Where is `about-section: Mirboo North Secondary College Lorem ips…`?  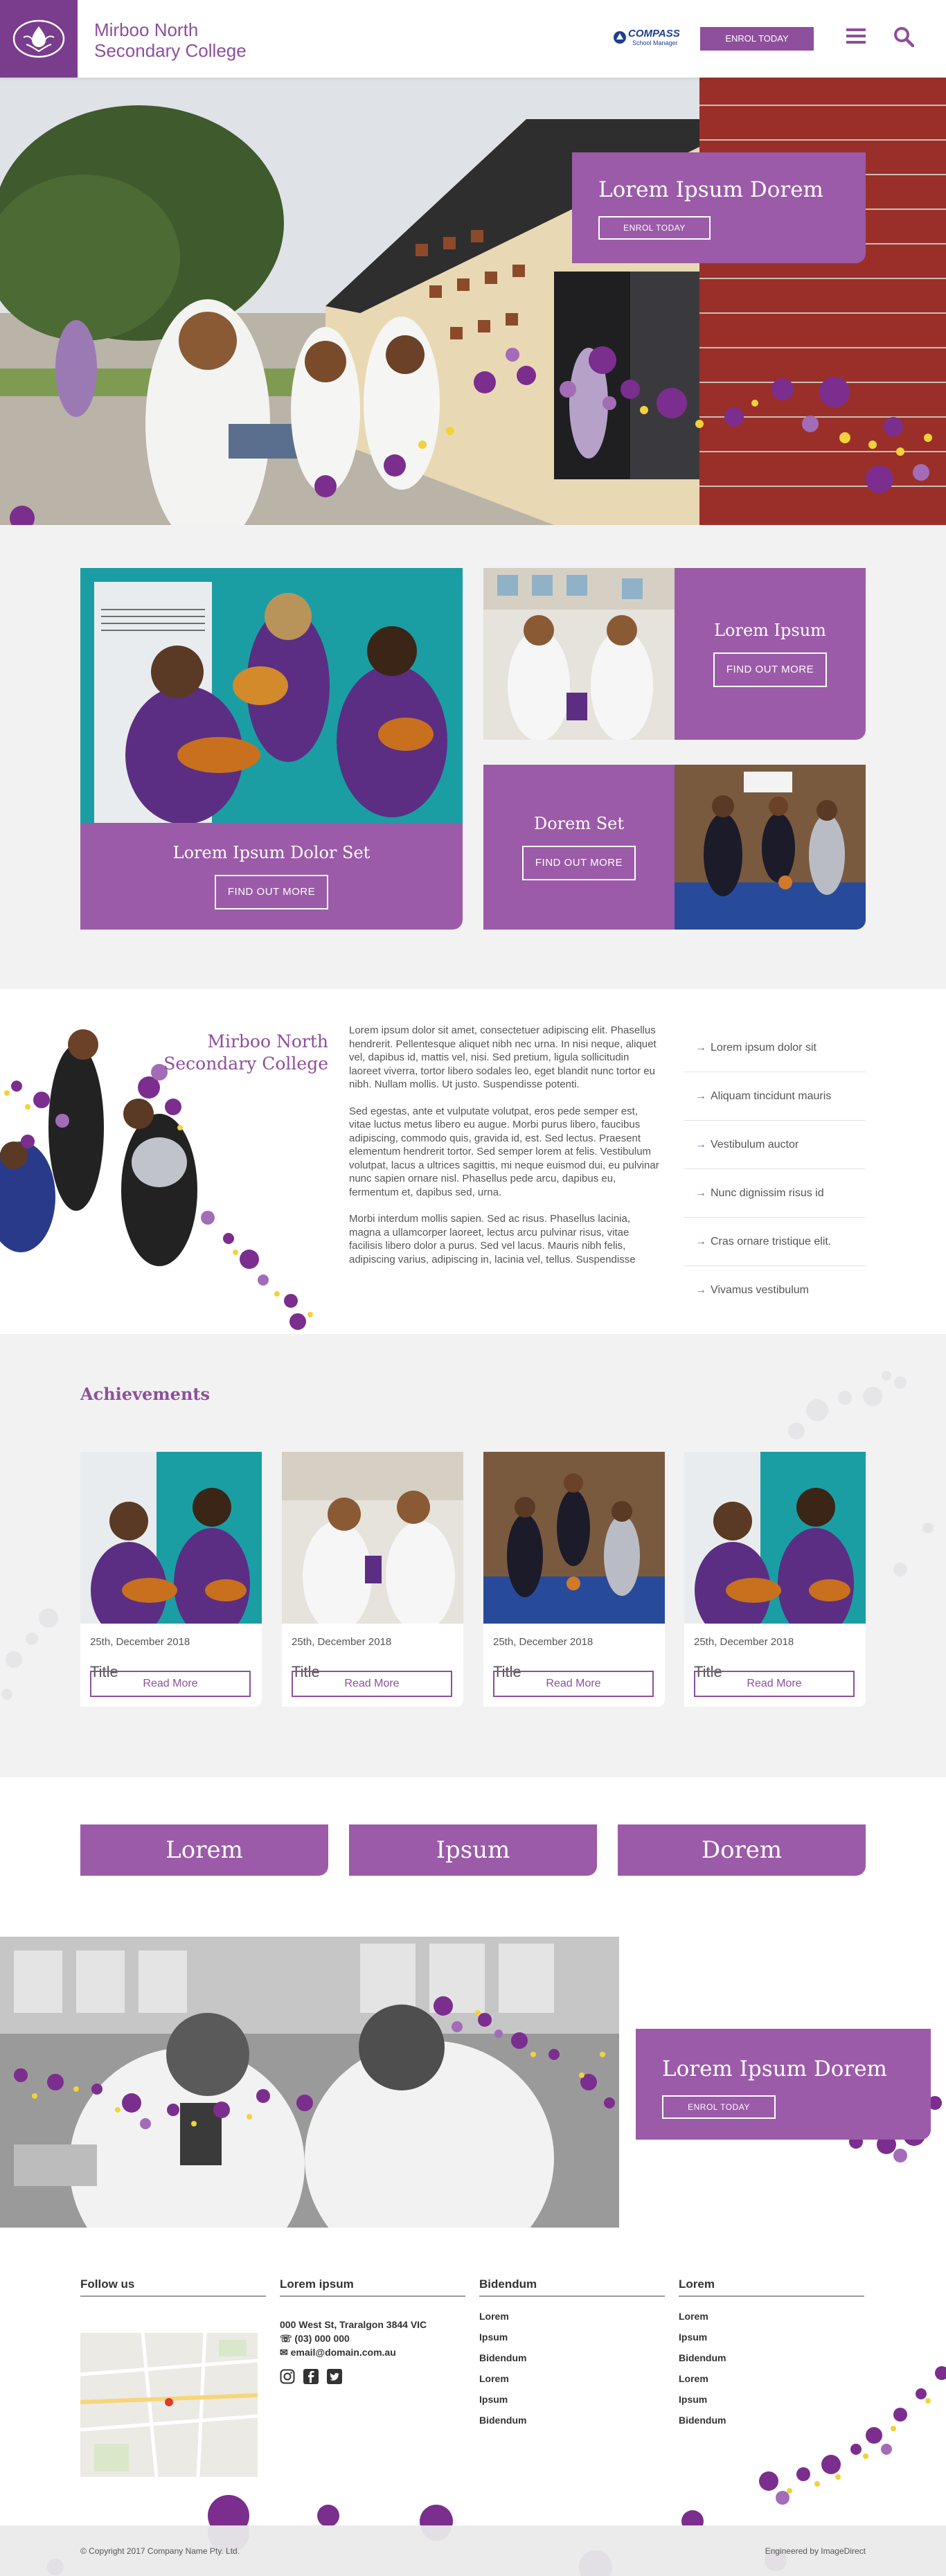
about-section: Mirboo North Secondary College Lorem ips… is located at coordinates (473, 1161).